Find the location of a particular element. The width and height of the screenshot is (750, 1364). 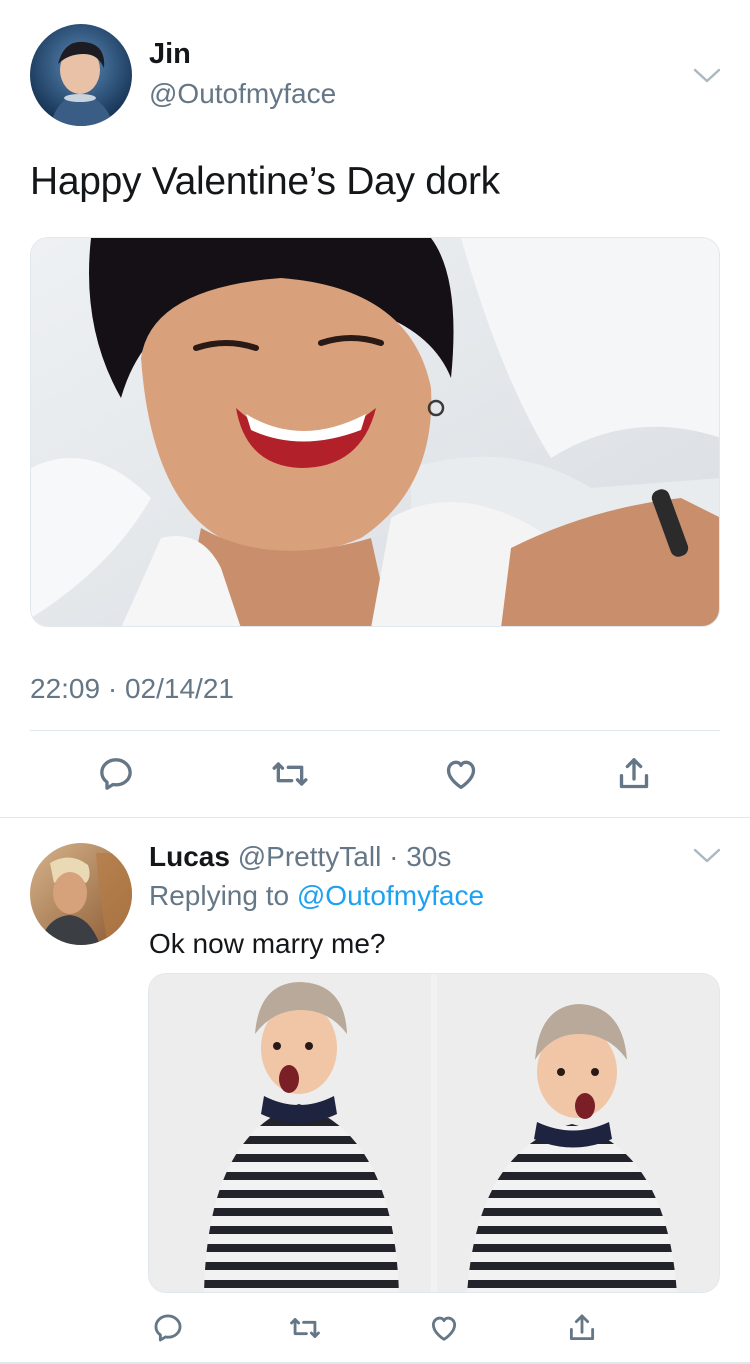

author-handle: @PrettyTall is located at coordinates (310, 856).